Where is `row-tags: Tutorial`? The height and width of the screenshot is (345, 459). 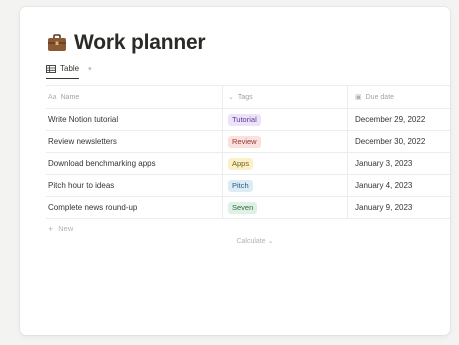
row-tags: Tutorial is located at coordinates (284, 119).